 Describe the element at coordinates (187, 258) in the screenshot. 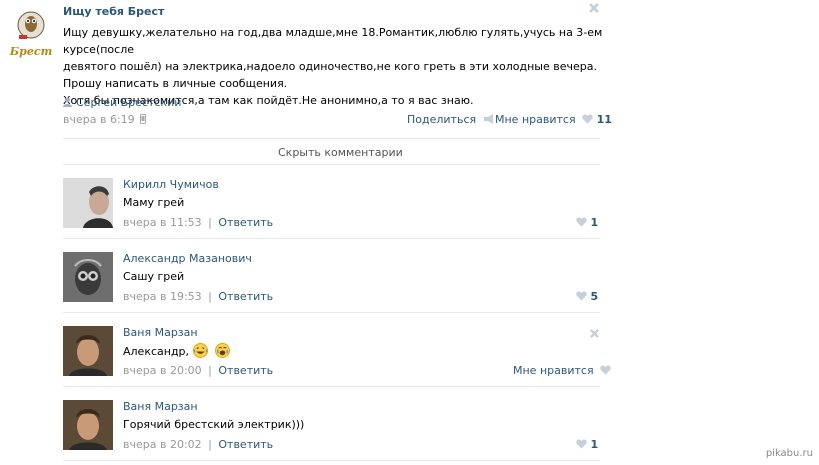

I see `comment-author: Александр Мазанович` at that location.